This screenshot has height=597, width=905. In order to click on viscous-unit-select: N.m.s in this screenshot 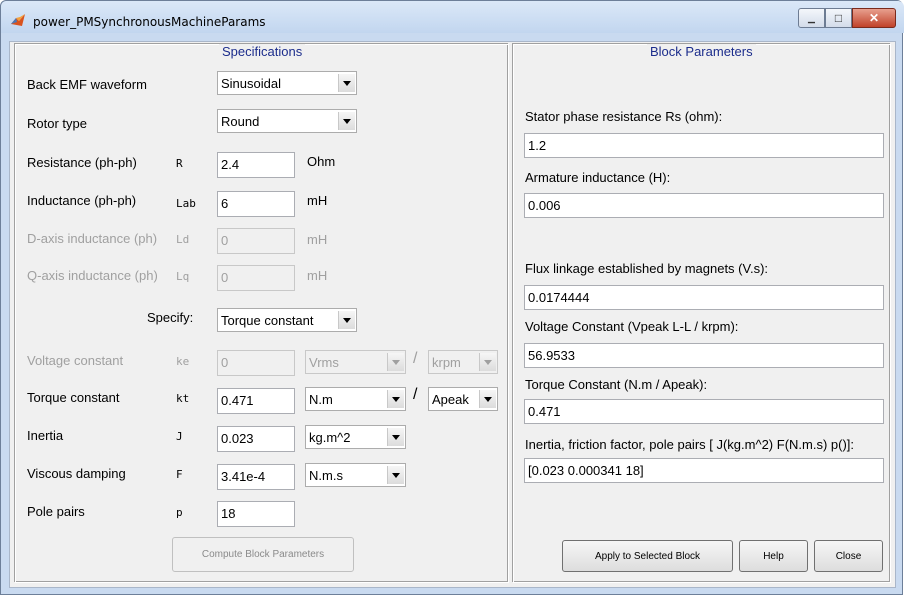, I will do `click(355, 475)`.